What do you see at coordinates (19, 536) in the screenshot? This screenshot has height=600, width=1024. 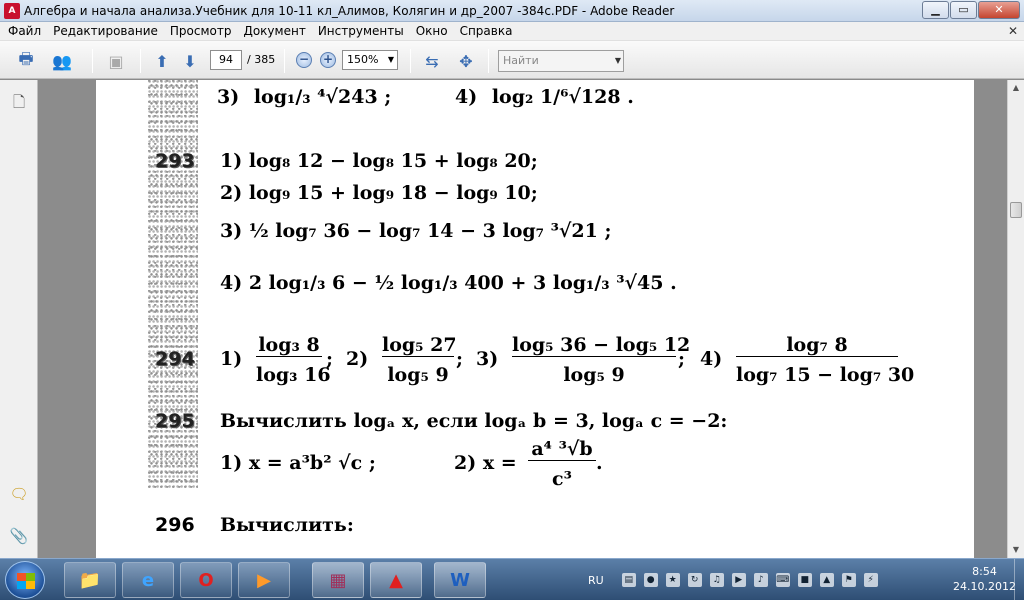 I see `attachments-icon: 📎` at bounding box center [19, 536].